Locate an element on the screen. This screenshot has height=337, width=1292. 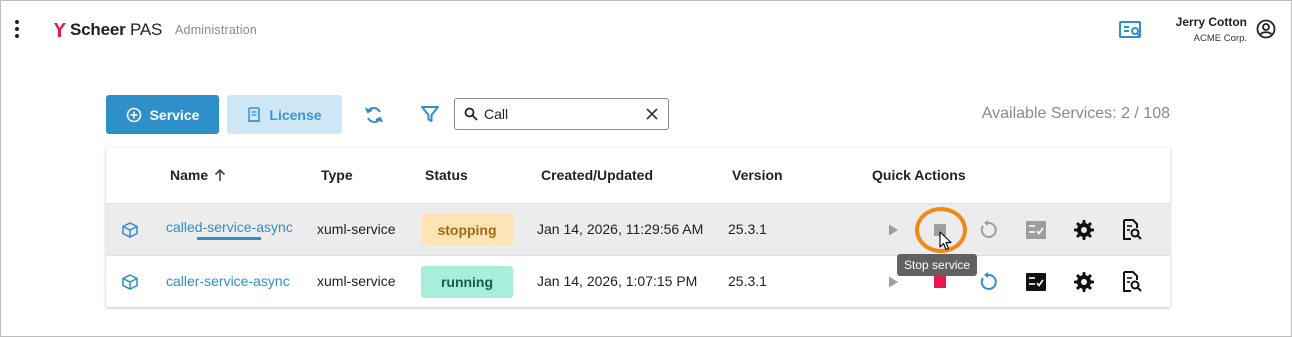
column-header-type: Type is located at coordinates (337, 175).